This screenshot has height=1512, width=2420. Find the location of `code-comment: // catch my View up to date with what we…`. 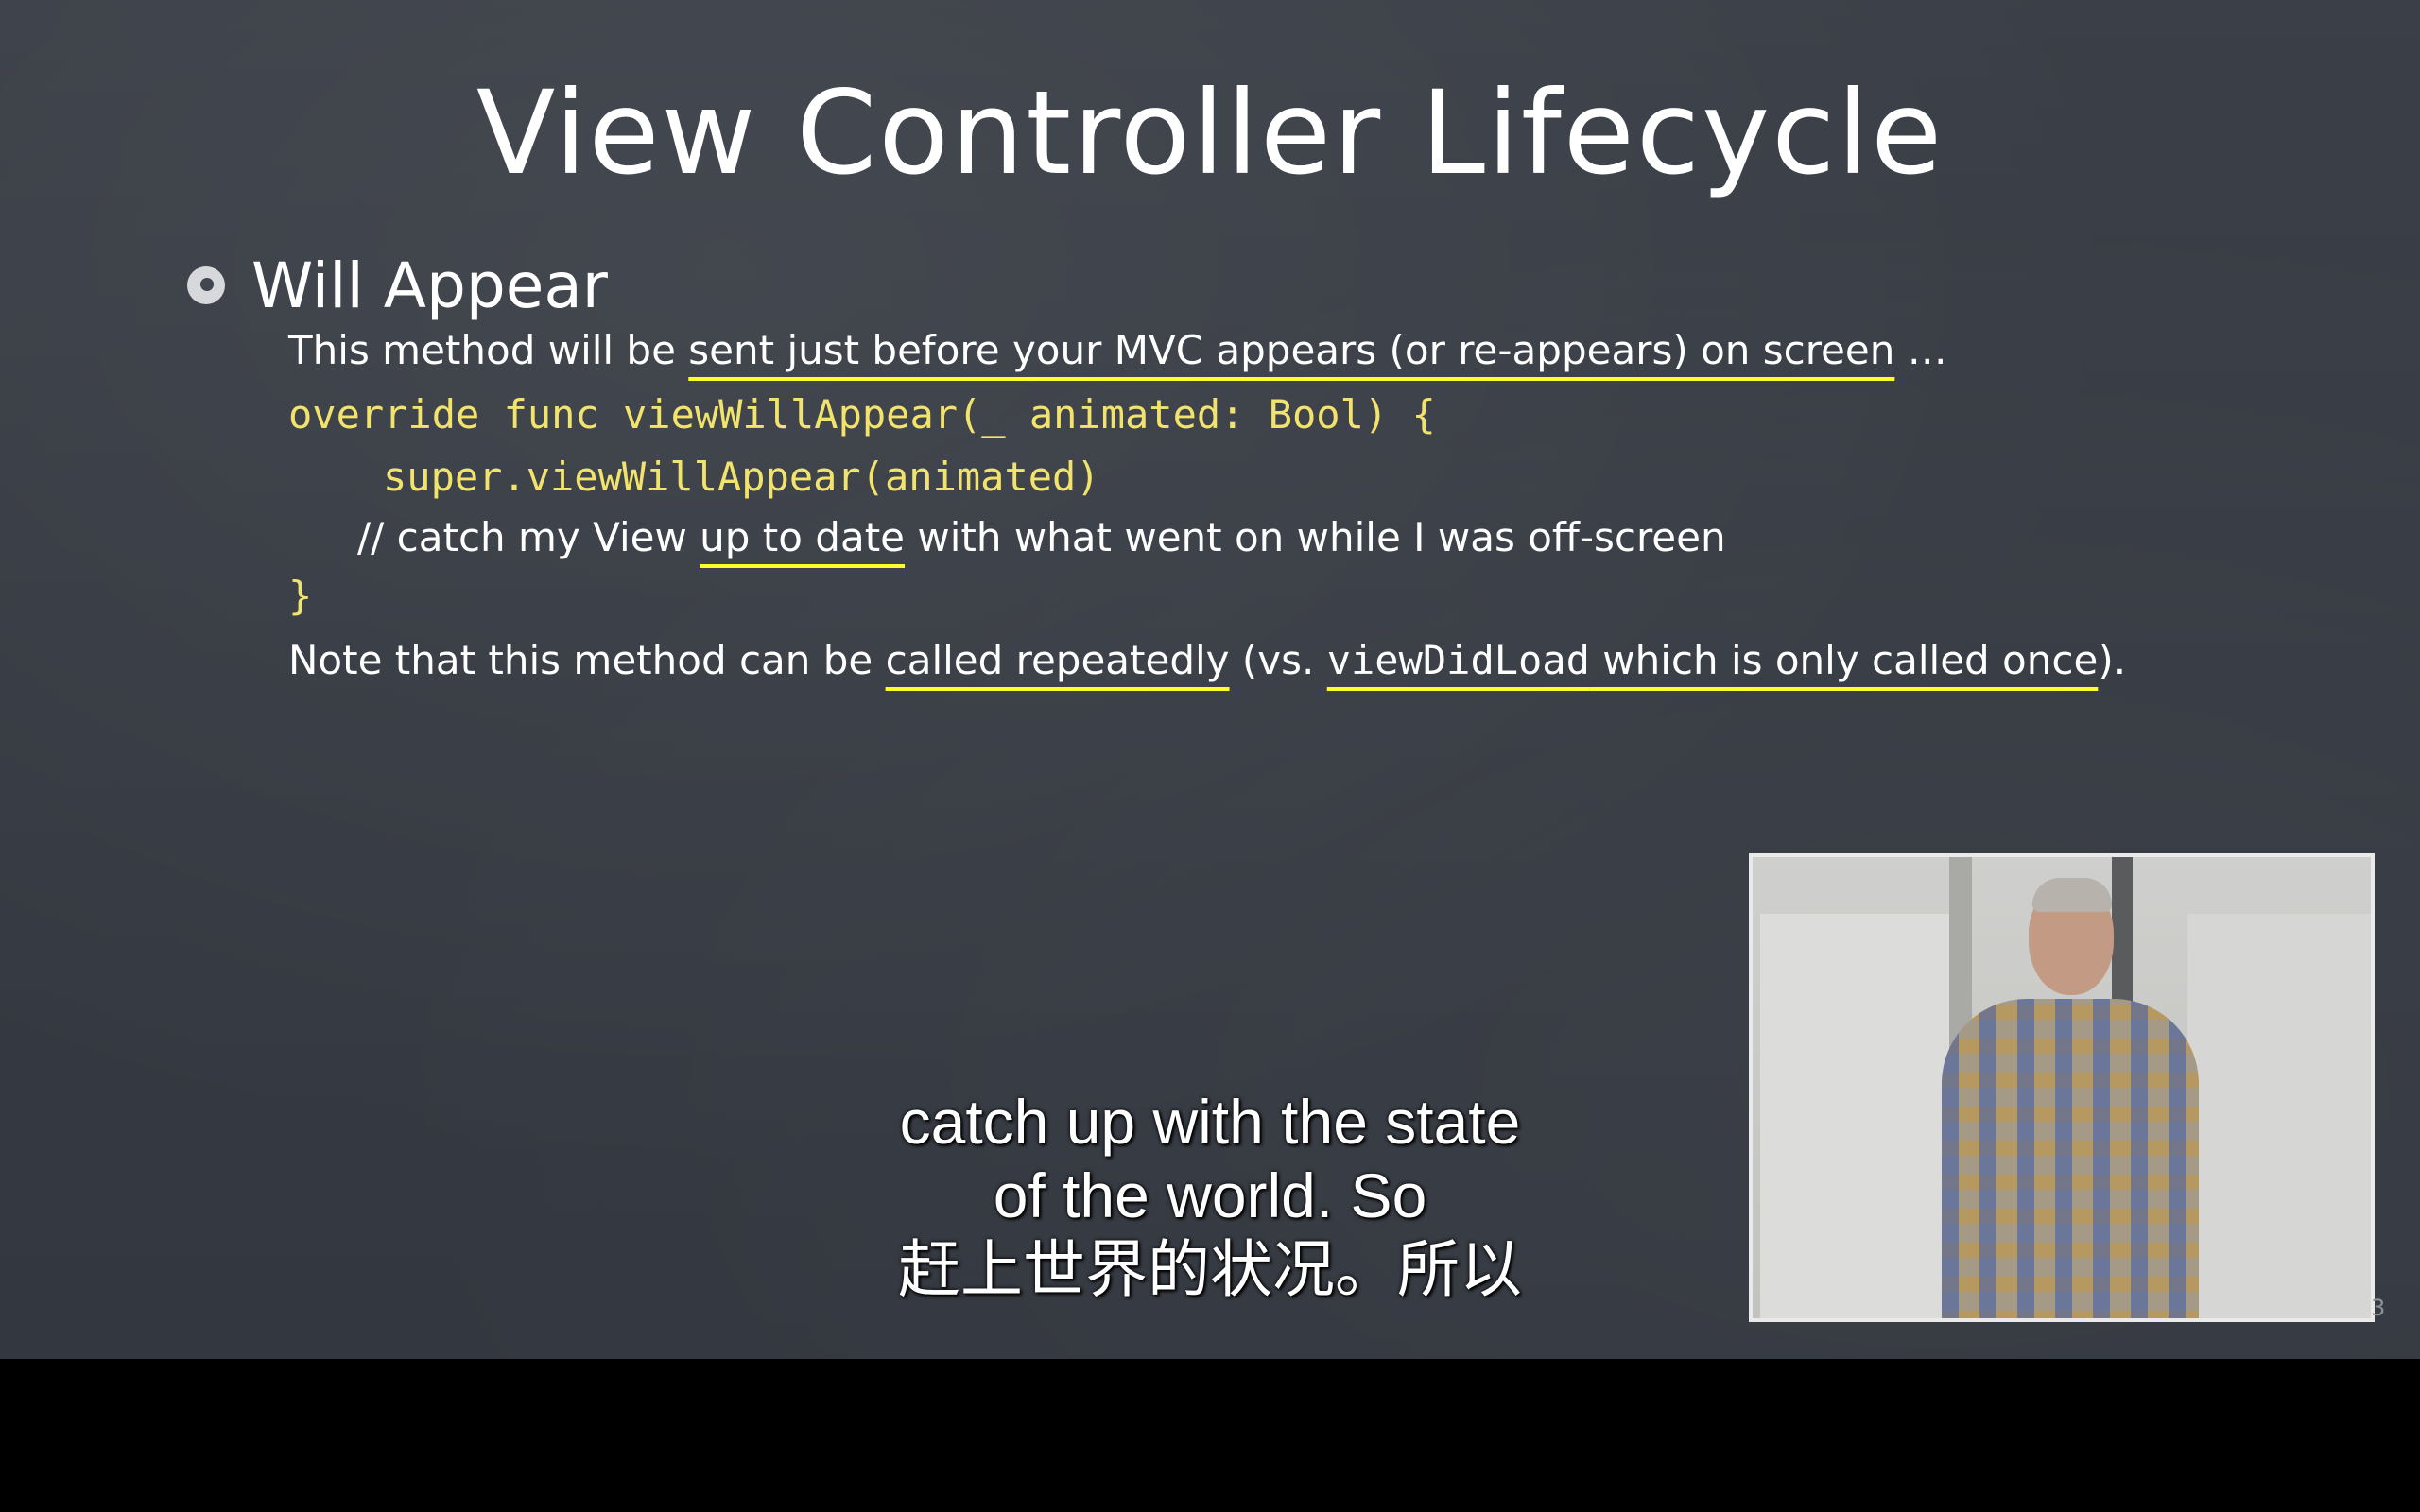

code-comment: // catch my View up to date with what we… is located at coordinates (1041, 537).